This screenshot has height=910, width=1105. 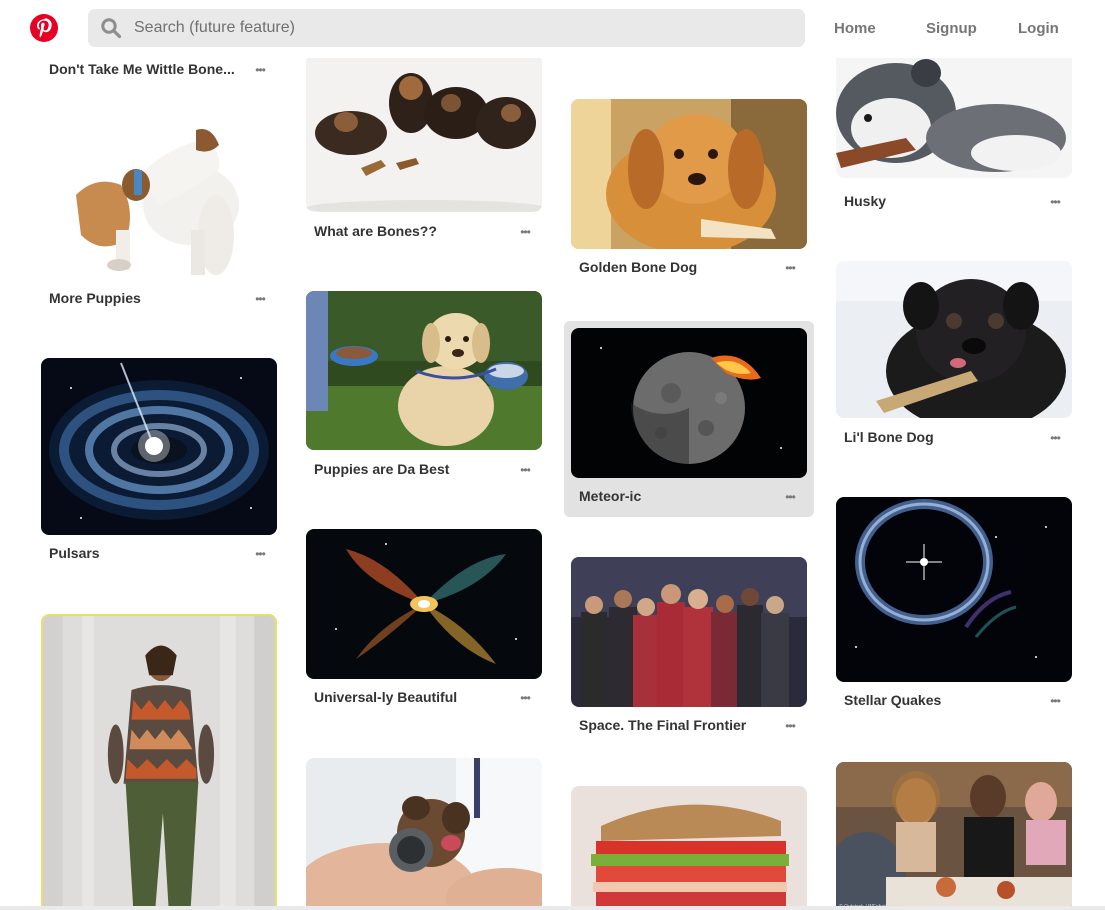 What do you see at coordinates (1038, 28) in the screenshot?
I see `nav-login-link: Login` at bounding box center [1038, 28].